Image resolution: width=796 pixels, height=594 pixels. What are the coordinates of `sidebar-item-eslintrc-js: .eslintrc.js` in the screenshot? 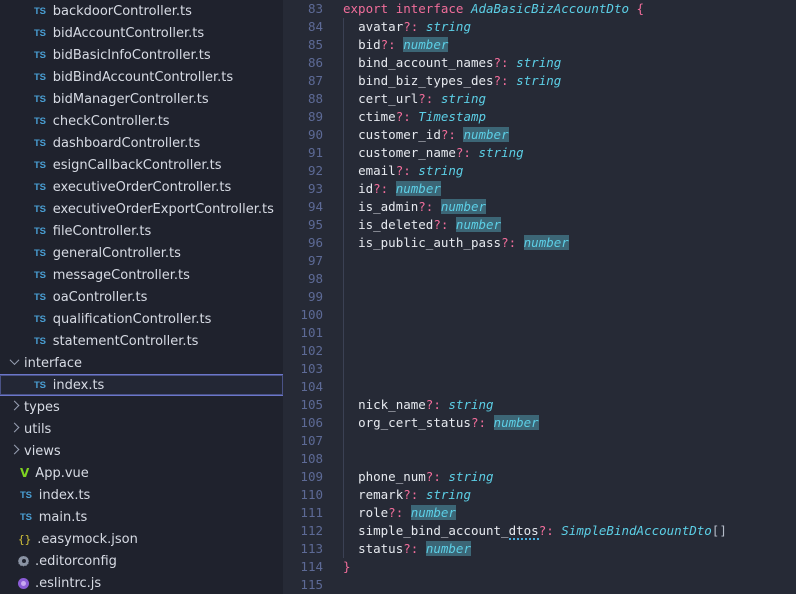 It's located at (141, 583).